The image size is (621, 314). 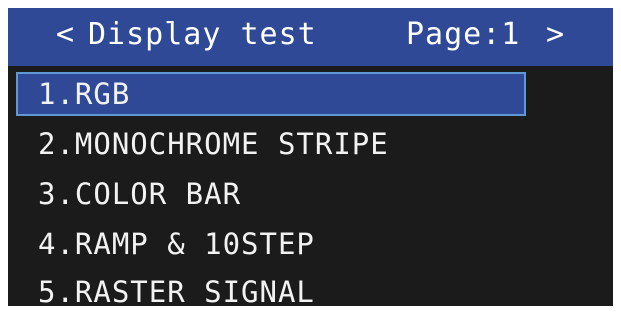 I want to click on menu-item-raster-signal: 5.RASTER SIGNAL, so click(x=271, y=288).